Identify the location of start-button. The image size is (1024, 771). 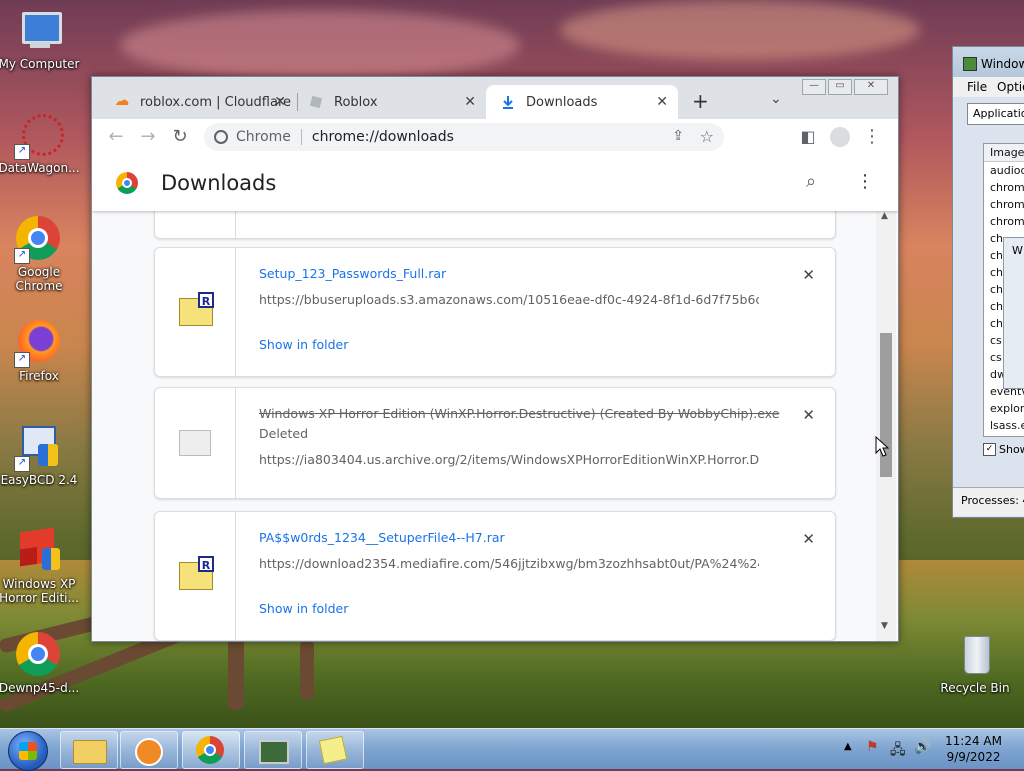
(28, 751).